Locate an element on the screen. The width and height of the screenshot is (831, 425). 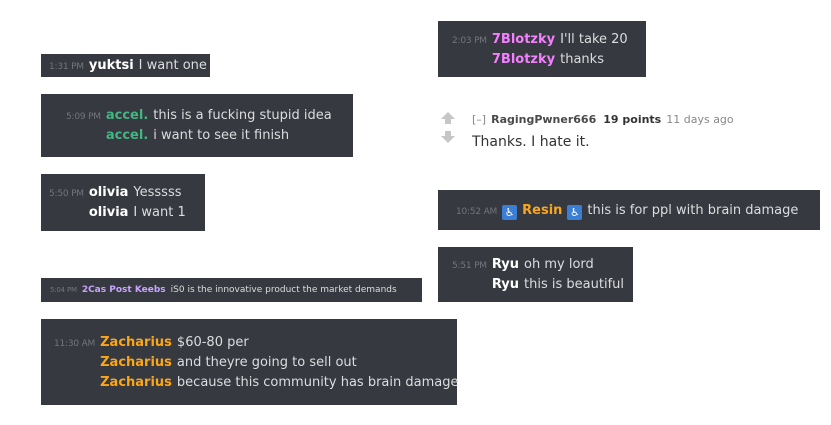
timestamp: 5:51 PM is located at coordinates (469, 266).